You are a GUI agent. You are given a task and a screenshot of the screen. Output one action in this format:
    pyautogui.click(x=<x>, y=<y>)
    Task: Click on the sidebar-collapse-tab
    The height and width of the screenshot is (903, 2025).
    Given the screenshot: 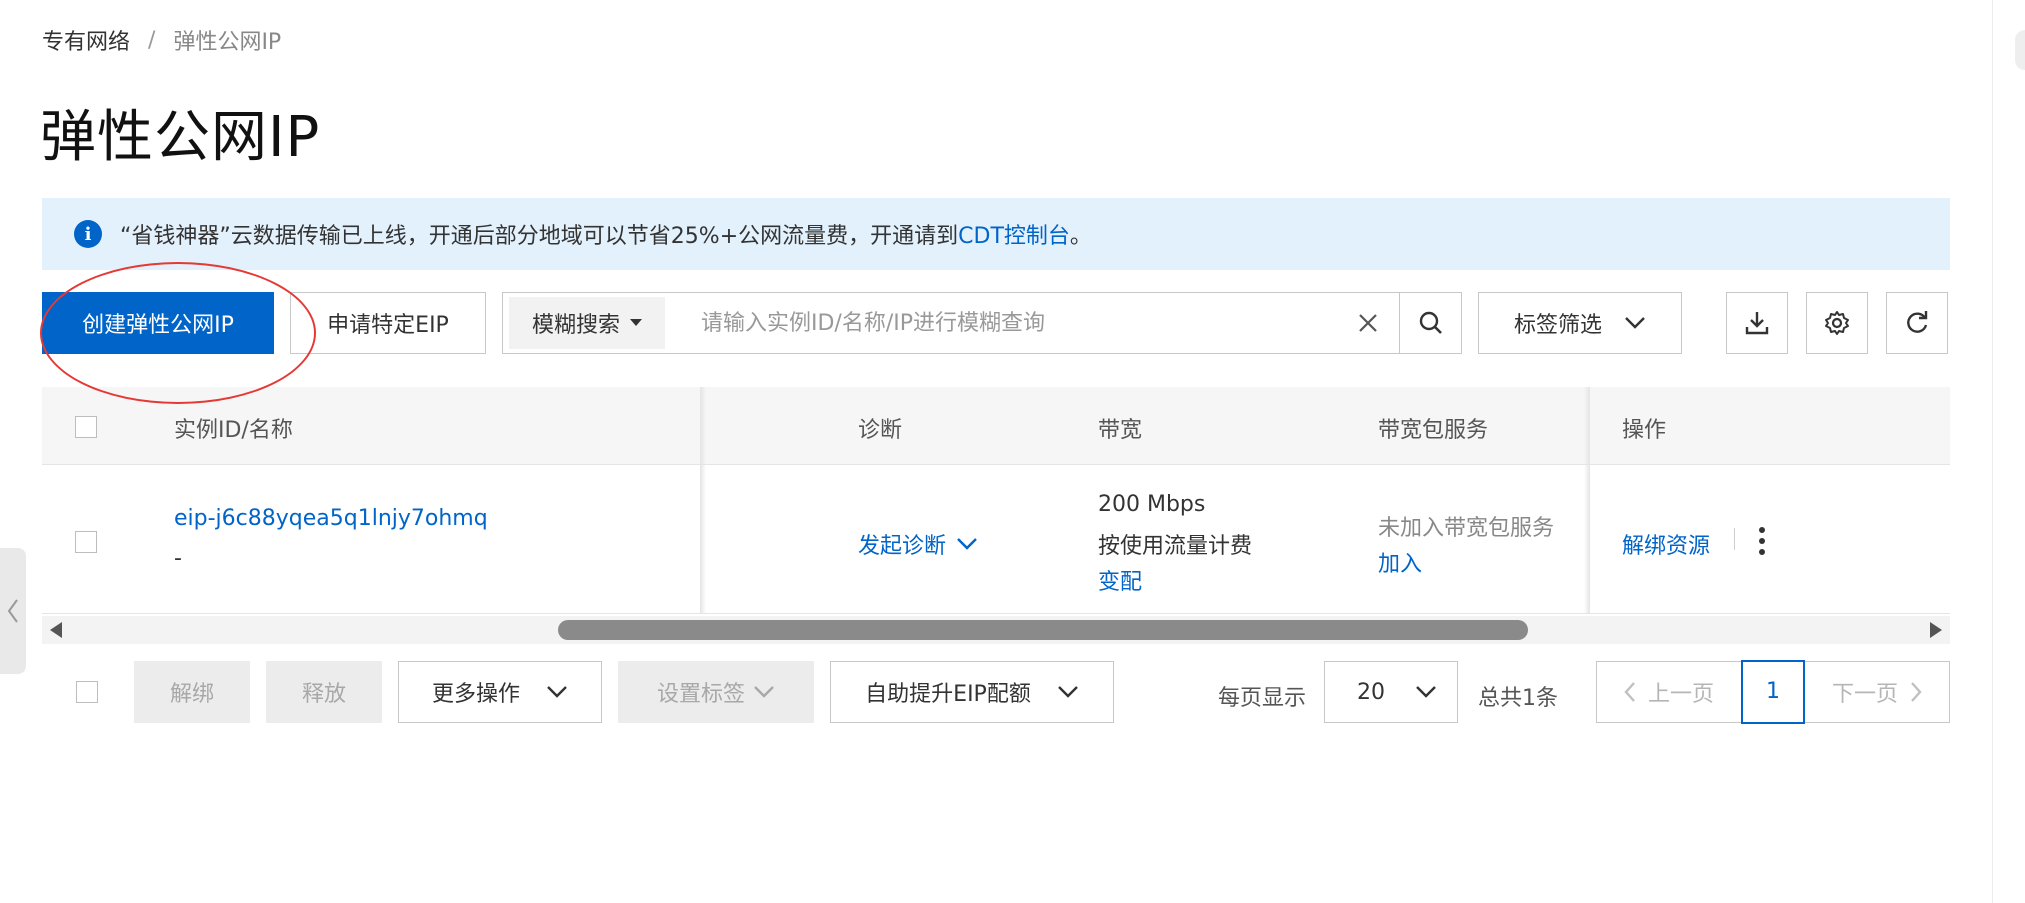 What is the action you would take?
    pyautogui.click(x=13, y=611)
    